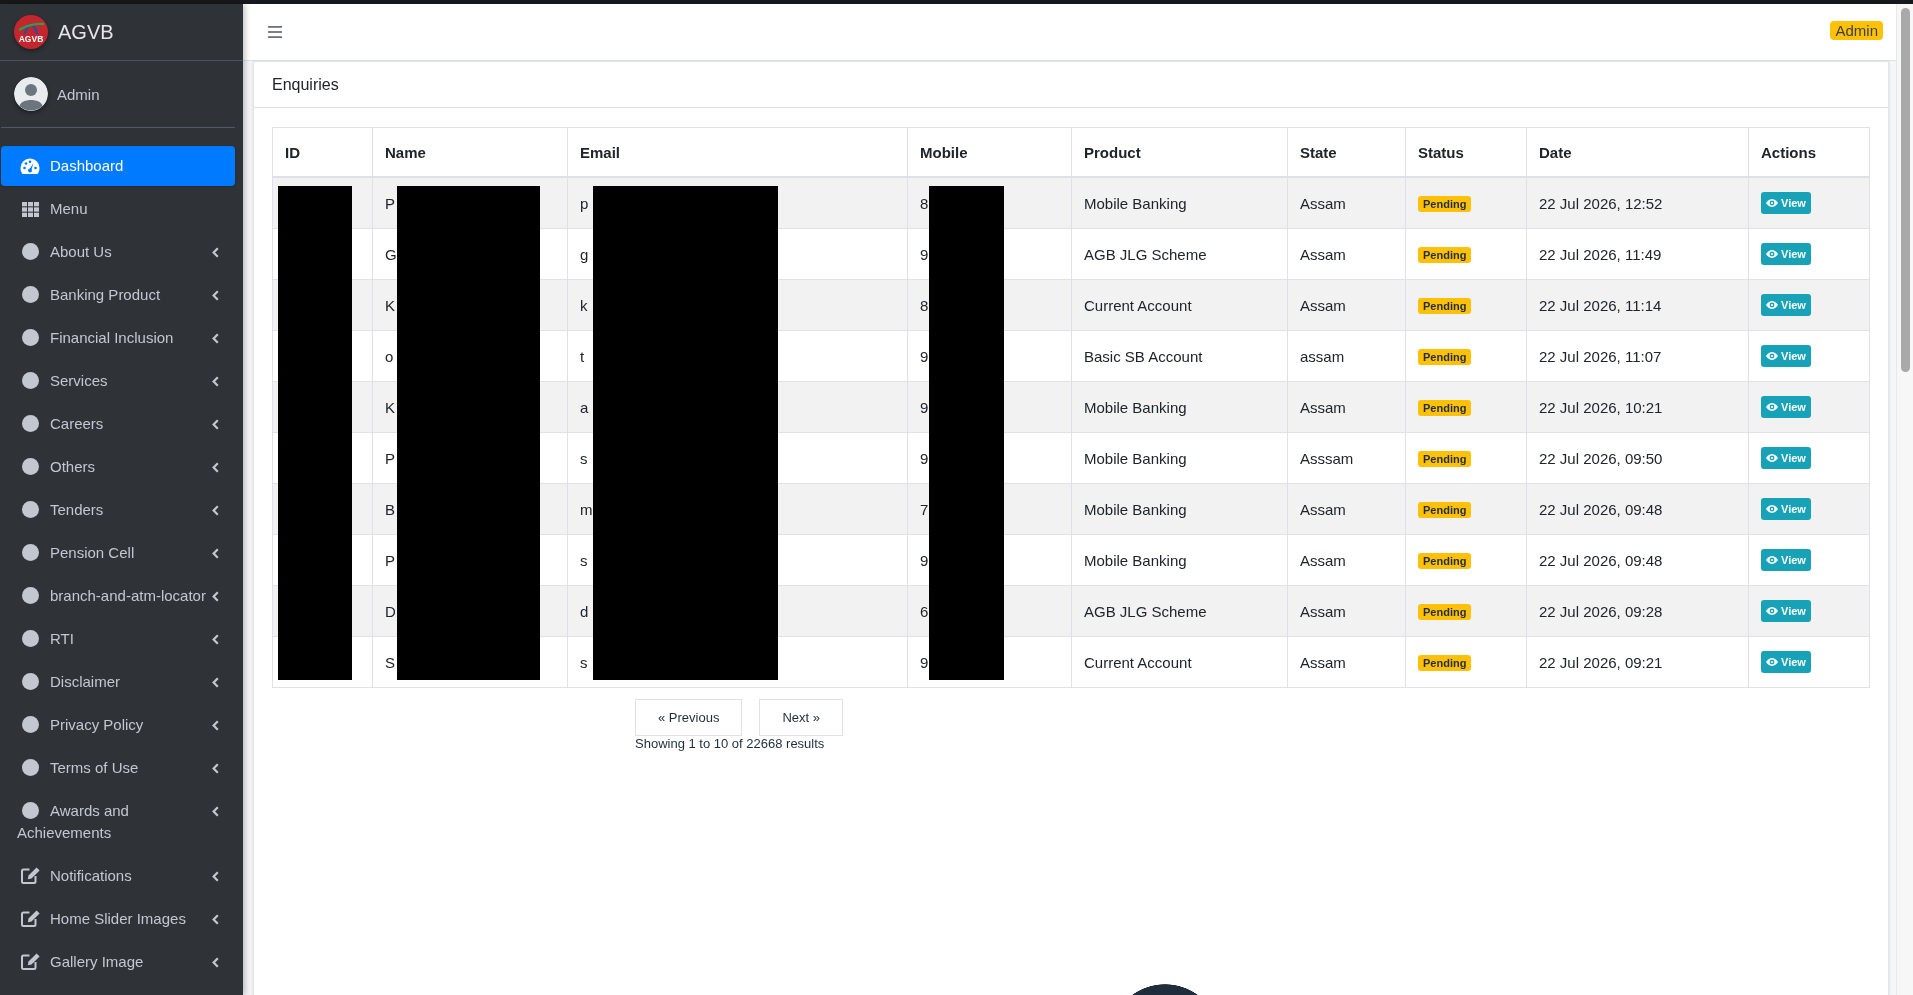  What do you see at coordinates (118, 252) in the screenshot?
I see `sidebar-item: About Us` at bounding box center [118, 252].